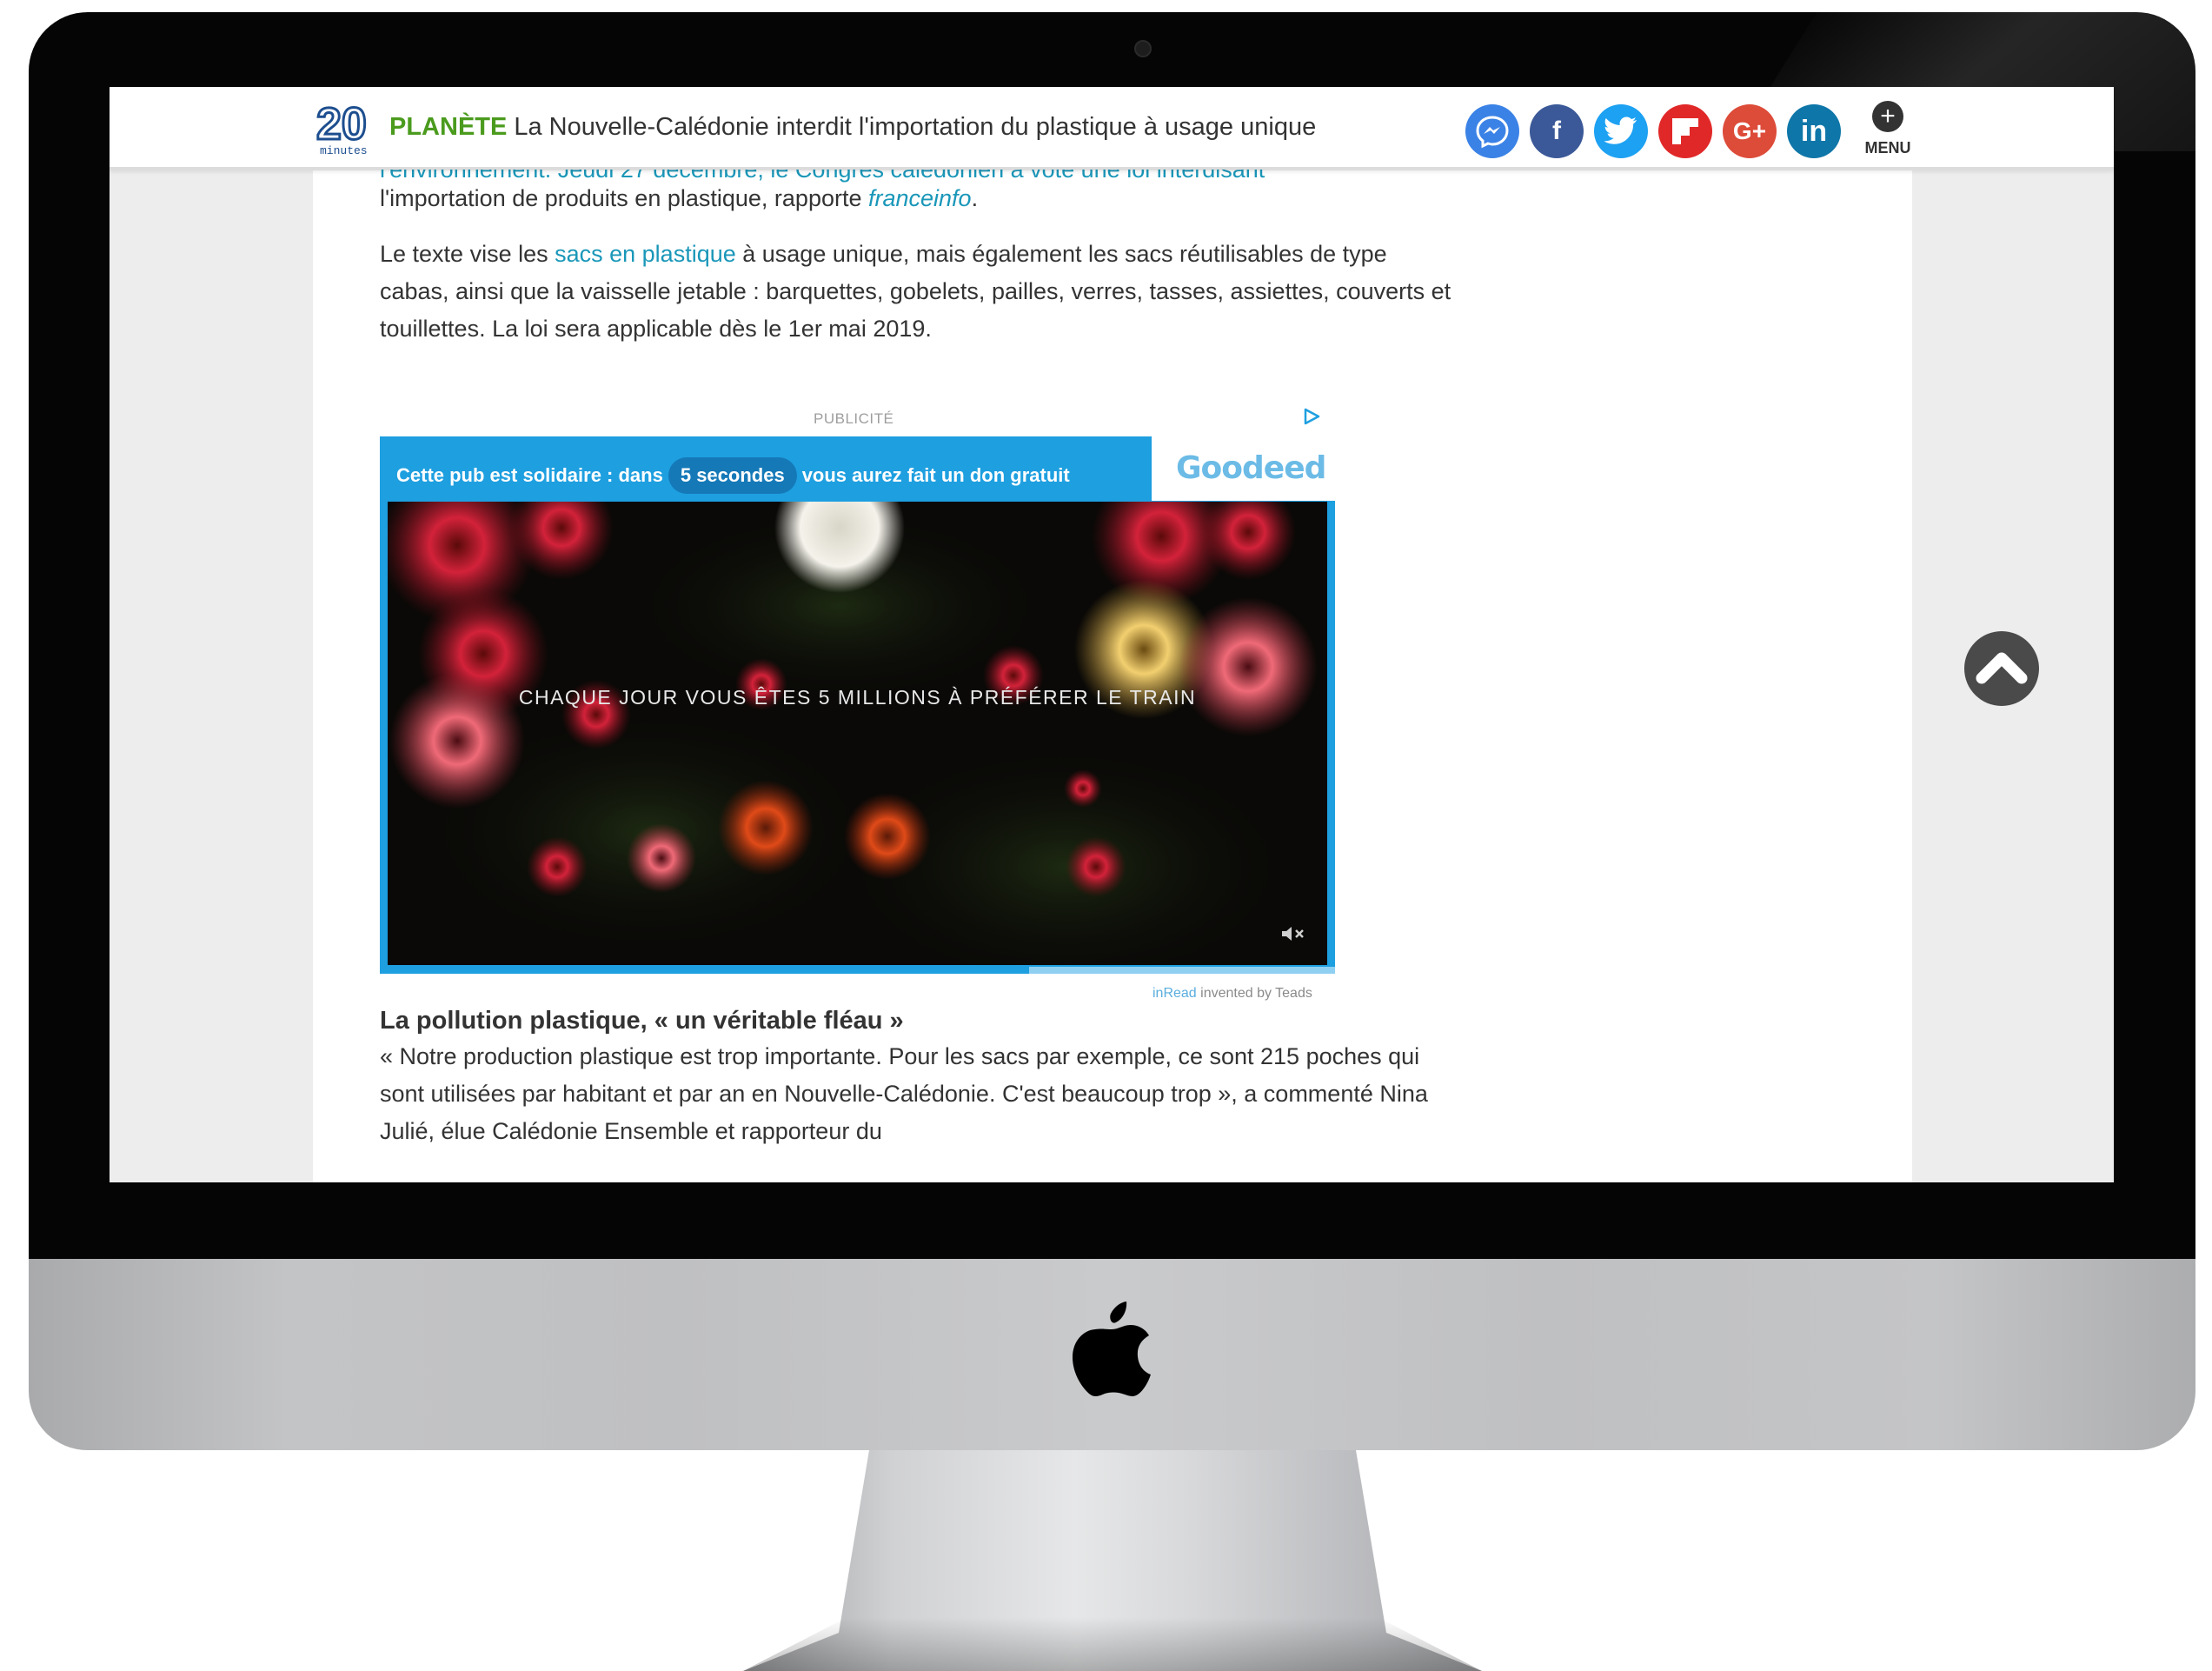 This screenshot has width=2212, height=1671. I want to click on flipboard-icon, so click(1685, 131).